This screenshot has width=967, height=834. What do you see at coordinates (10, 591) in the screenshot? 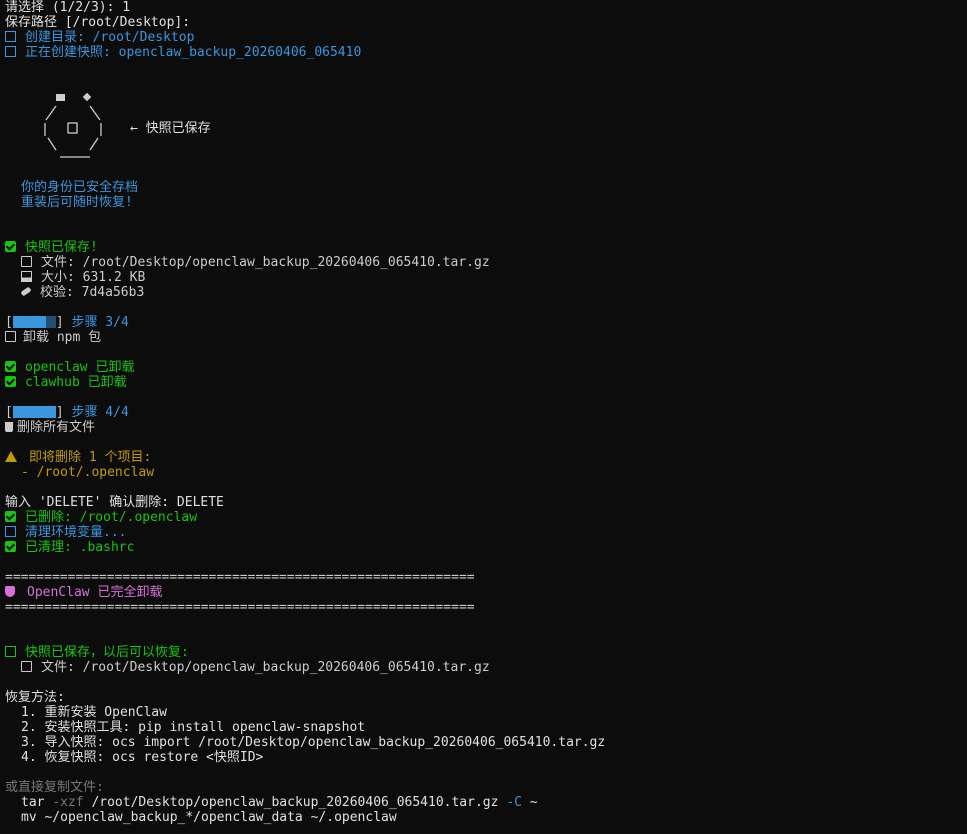
I see `shield-icon` at bounding box center [10, 591].